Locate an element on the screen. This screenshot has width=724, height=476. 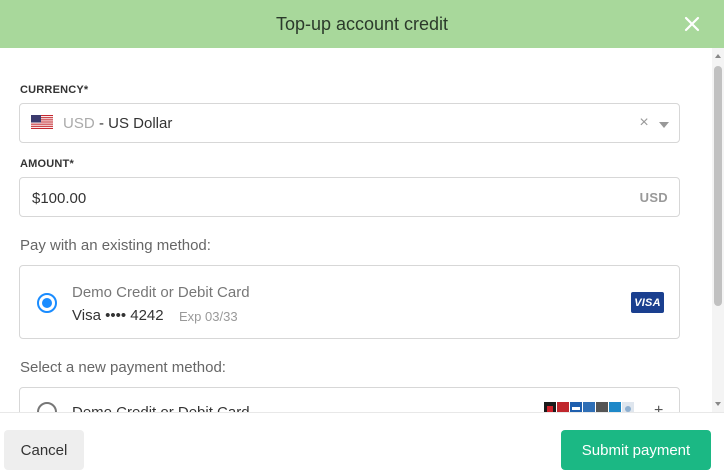
dialog-header: Top-up account credit is located at coordinates (362, 24).